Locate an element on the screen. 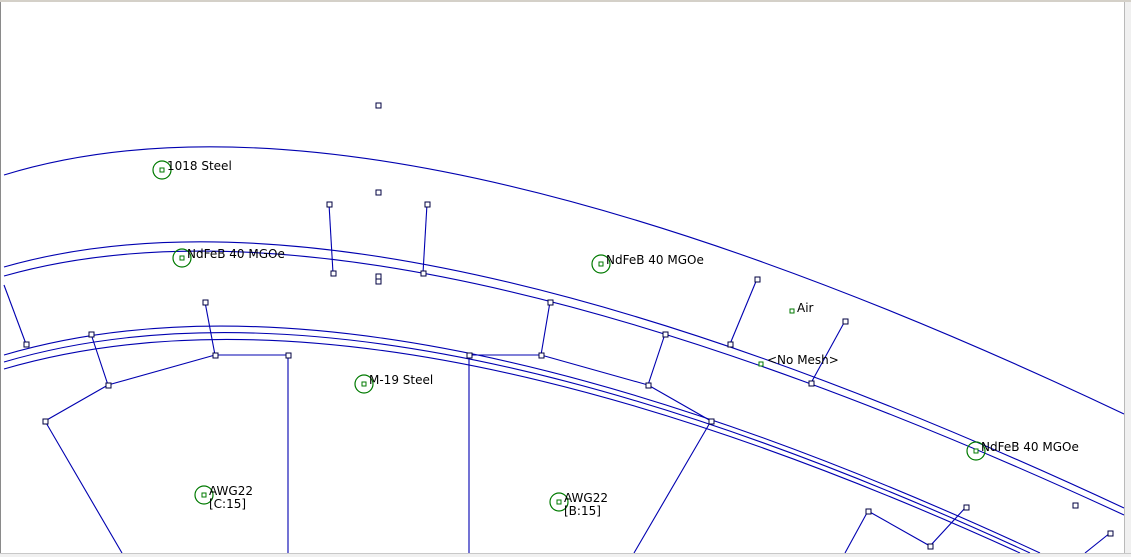  block-label-magnet-3: NdFeB 40 MGOe is located at coordinates (1022, 450).